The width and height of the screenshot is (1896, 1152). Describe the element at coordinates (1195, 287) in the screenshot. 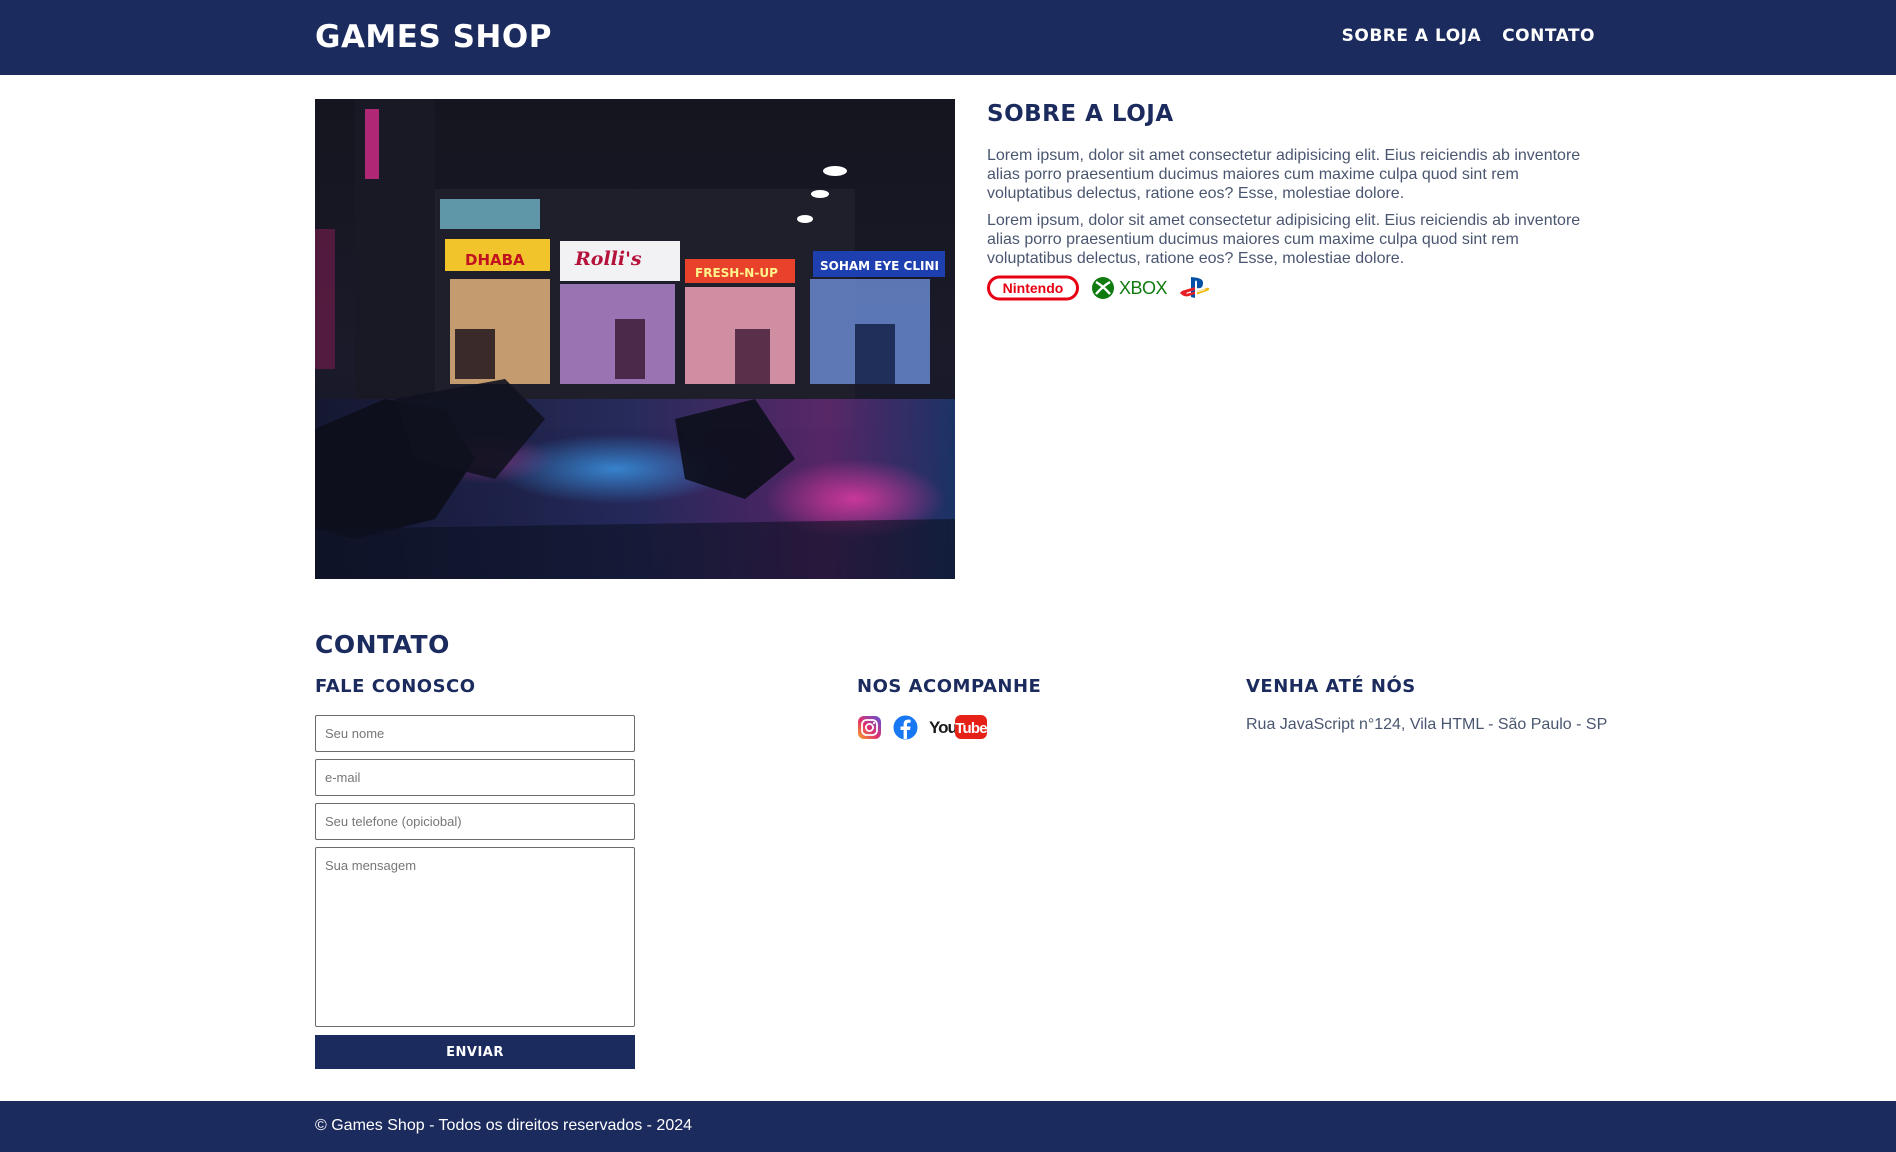

I see `playstation-logo-icon` at that location.